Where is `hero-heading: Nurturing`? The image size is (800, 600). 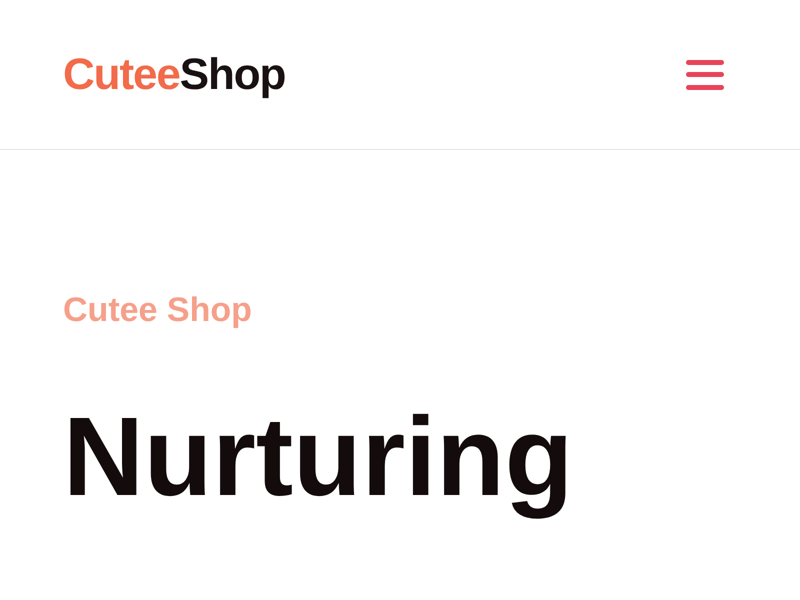 hero-heading: Nurturing is located at coordinates (318, 457).